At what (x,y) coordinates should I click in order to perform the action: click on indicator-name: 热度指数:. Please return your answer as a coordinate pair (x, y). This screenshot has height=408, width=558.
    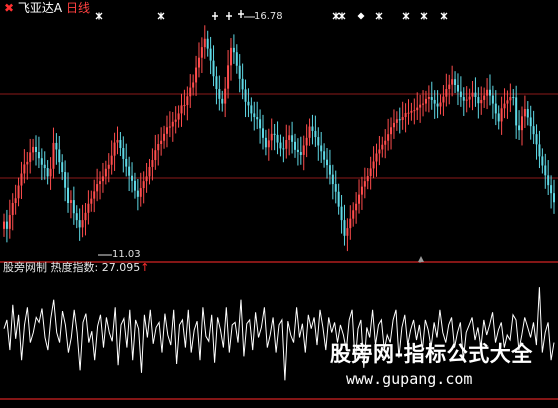
    Looking at the image, I should click on (74, 267).